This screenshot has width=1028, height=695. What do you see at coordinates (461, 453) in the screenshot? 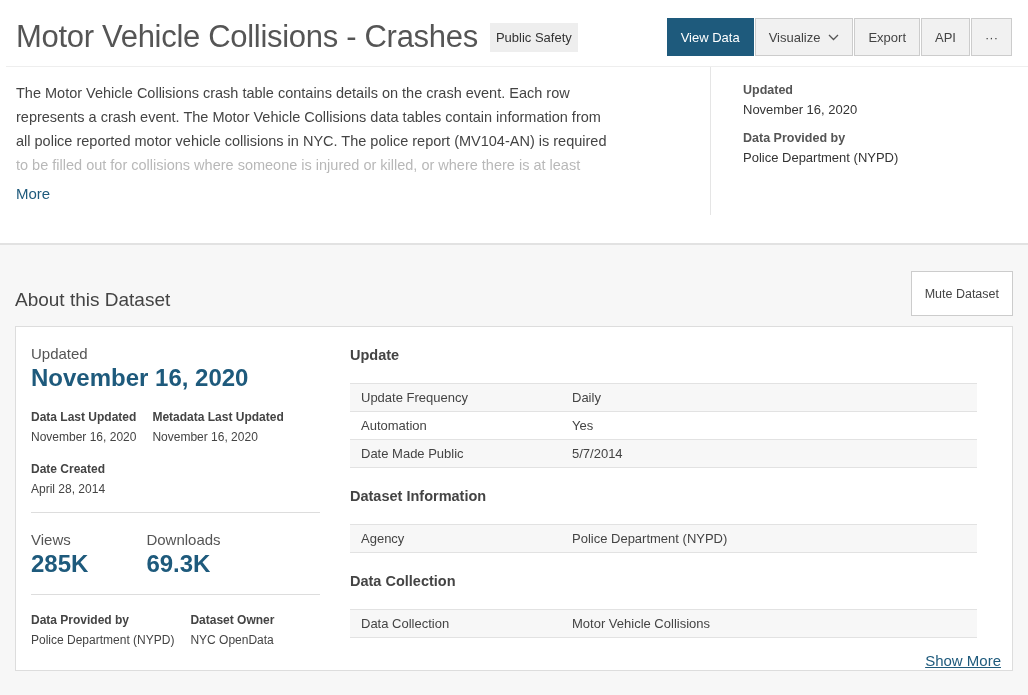
I see `row-key: Date Made Public` at bounding box center [461, 453].